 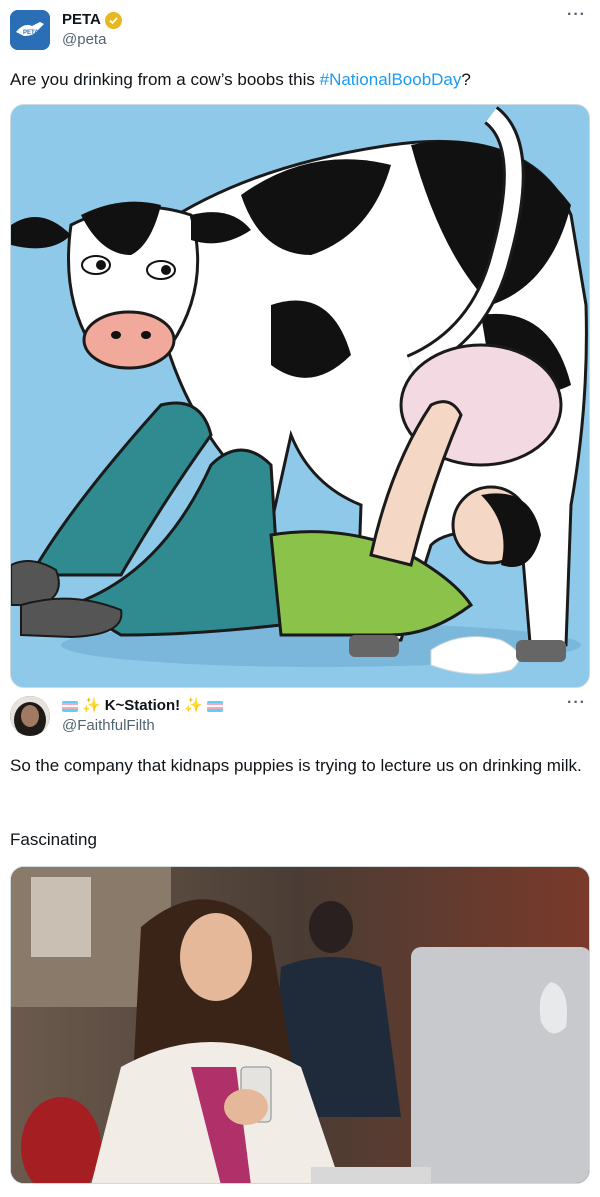 What do you see at coordinates (53, 839) in the screenshot?
I see `tweet-text-line2: Fascinating` at bounding box center [53, 839].